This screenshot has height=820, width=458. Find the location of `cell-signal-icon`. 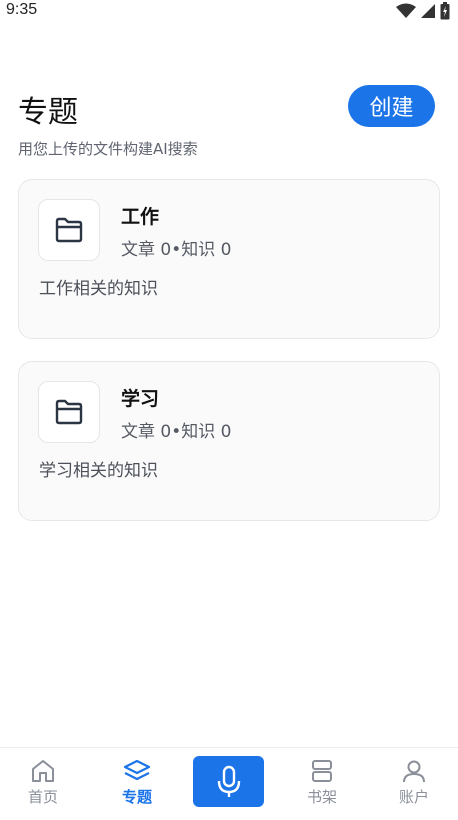

cell-signal-icon is located at coordinates (428, 11).